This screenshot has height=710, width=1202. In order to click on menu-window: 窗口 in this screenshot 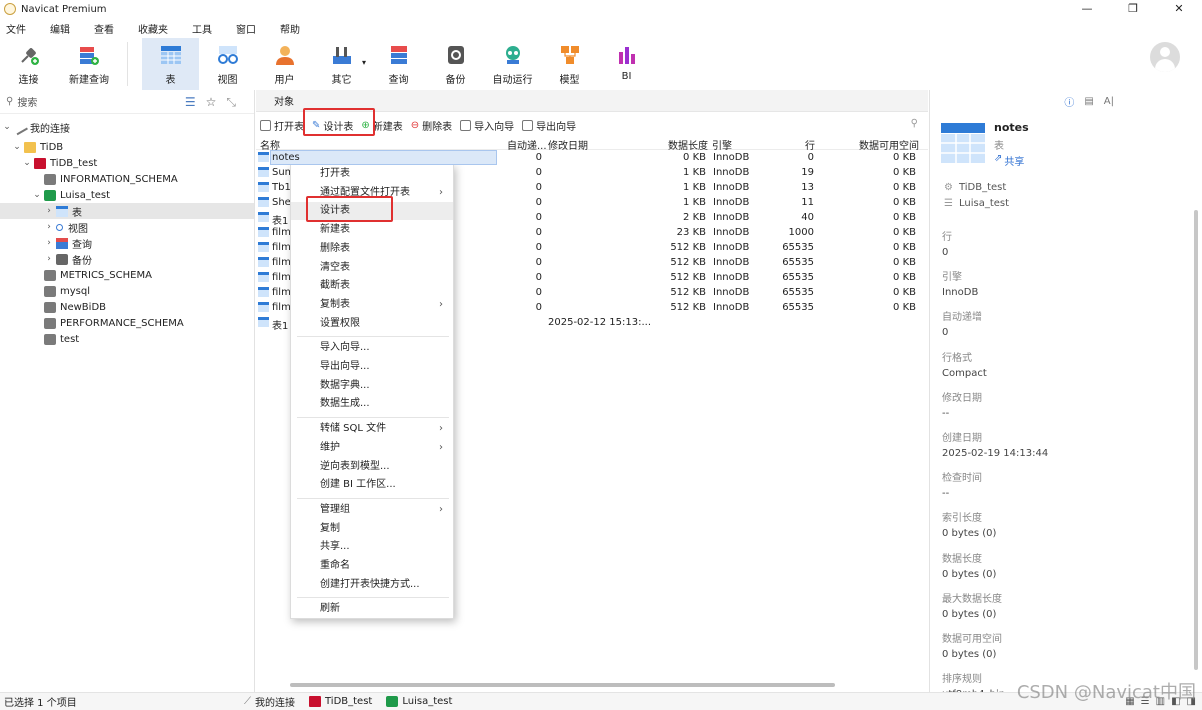, I will do `click(246, 28)`.